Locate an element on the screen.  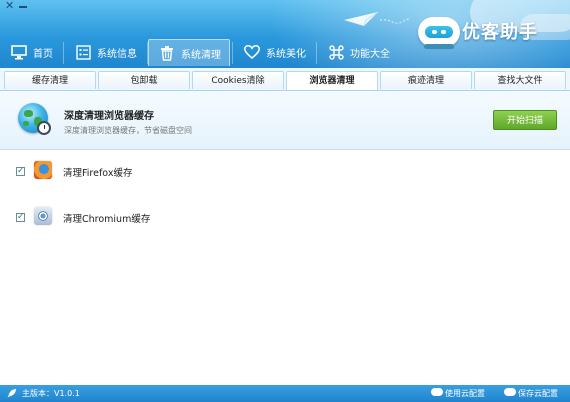
command-icon is located at coordinates (336, 52).